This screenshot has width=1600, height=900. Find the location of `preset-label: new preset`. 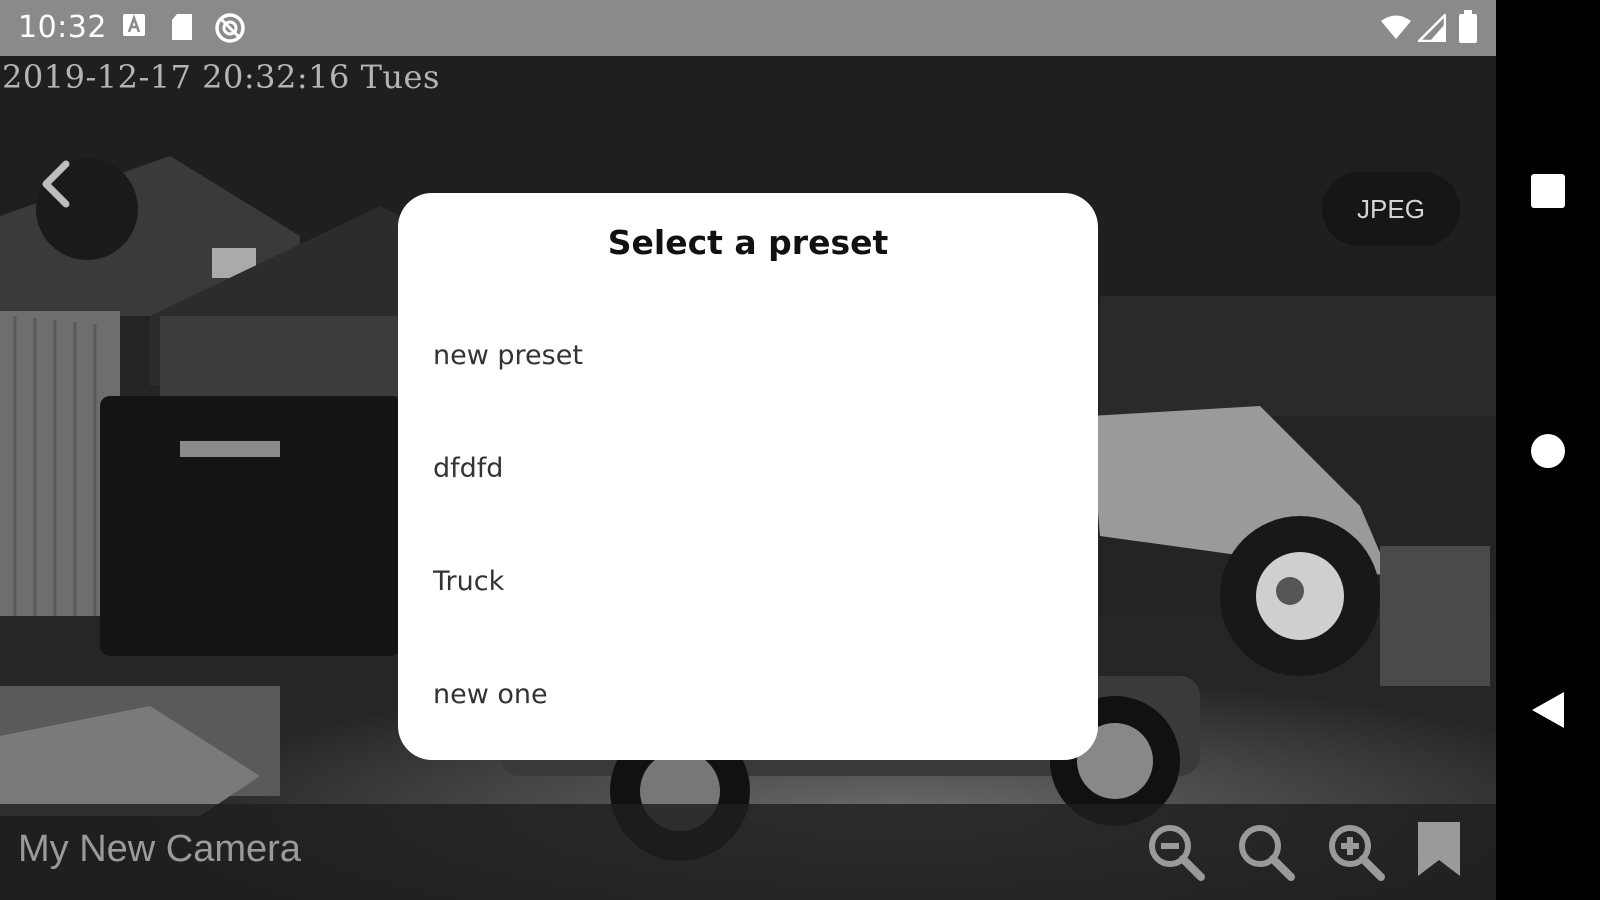

preset-label: new preset is located at coordinates (508, 355).